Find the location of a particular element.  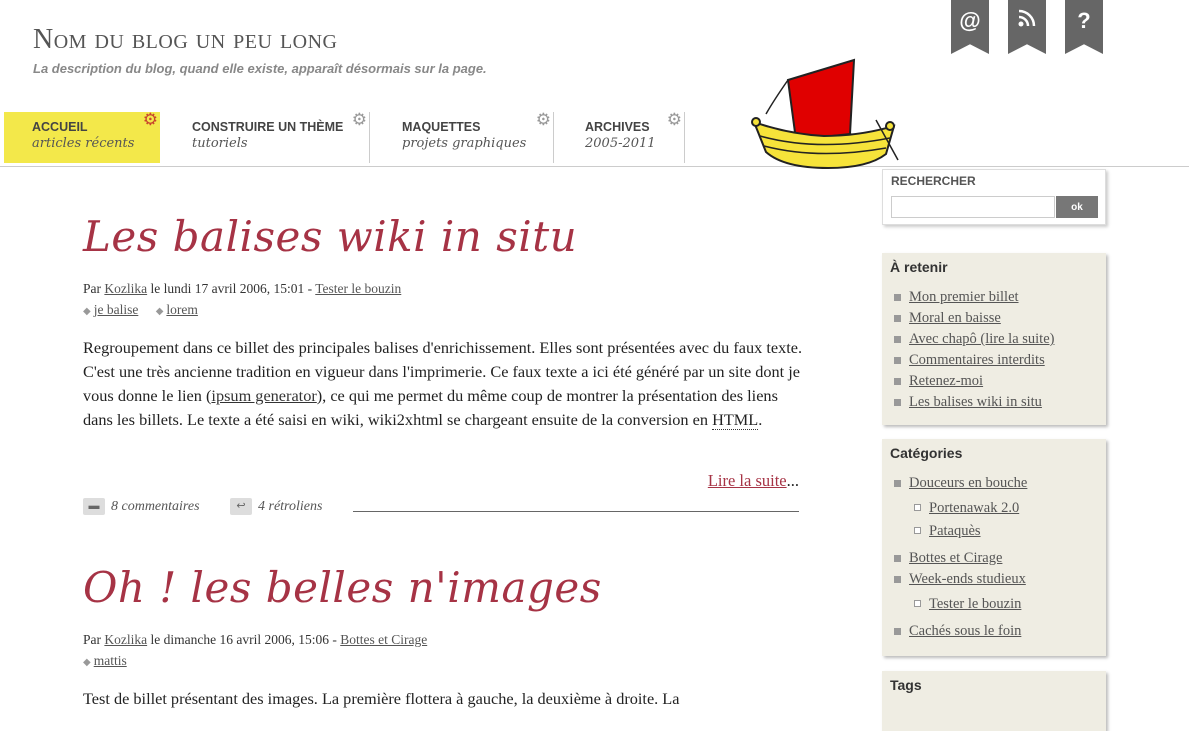

nav-item-accueil: ACCUEIL articles récents ⚙ is located at coordinates (82, 136).